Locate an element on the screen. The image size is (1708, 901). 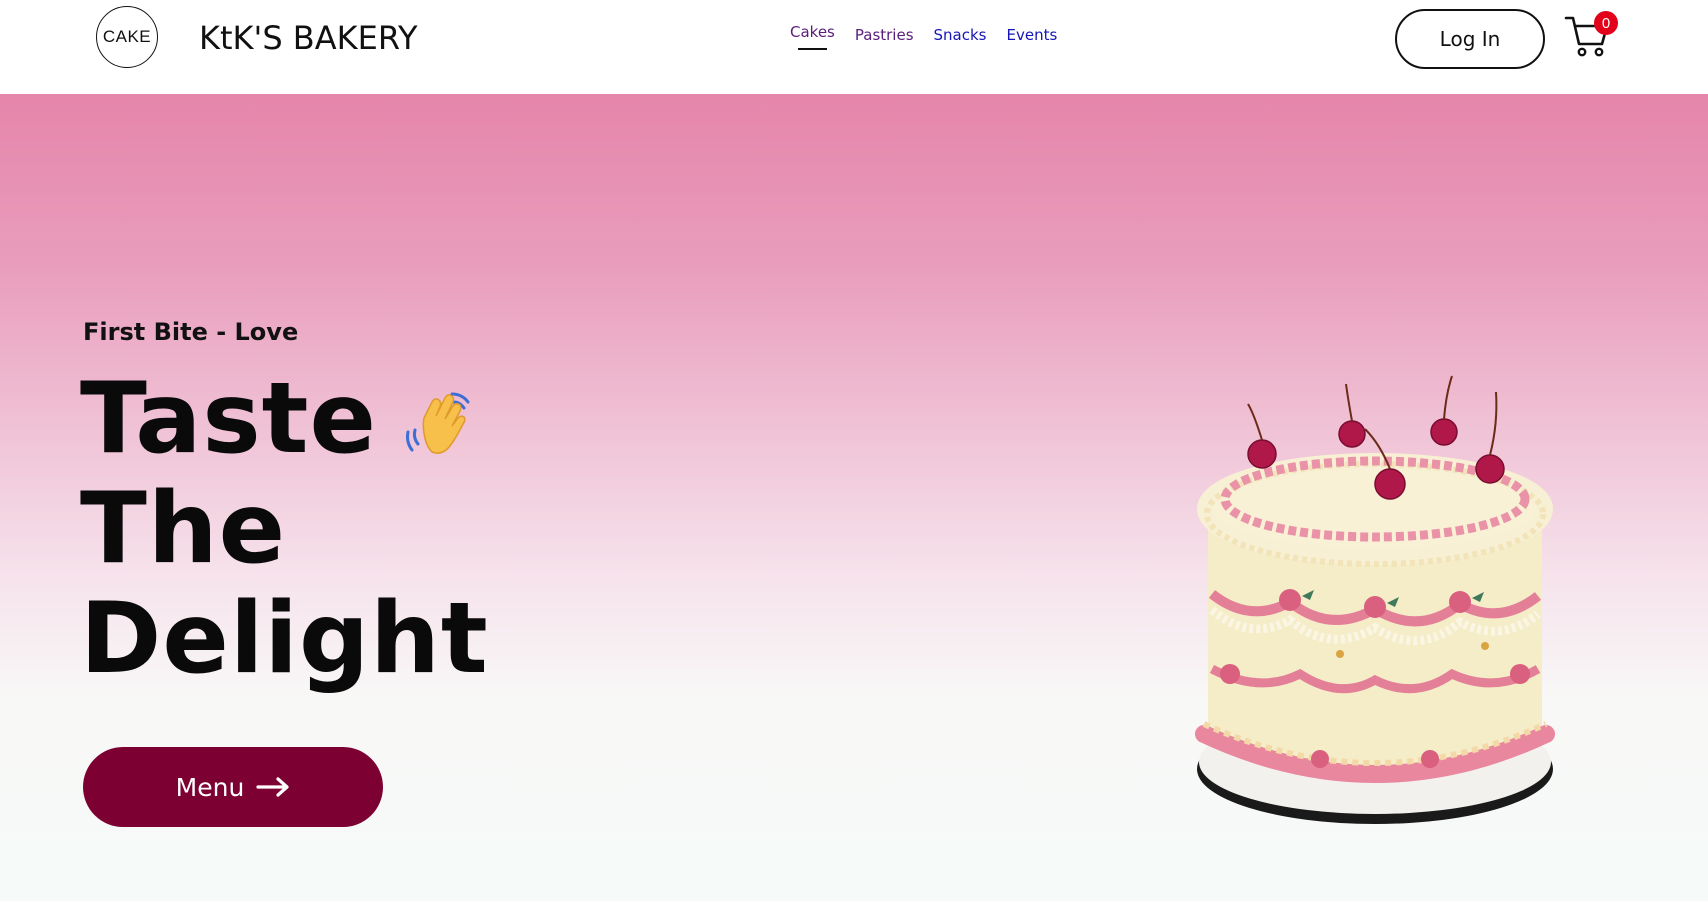
menu-button: Menu is located at coordinates (233, 787).